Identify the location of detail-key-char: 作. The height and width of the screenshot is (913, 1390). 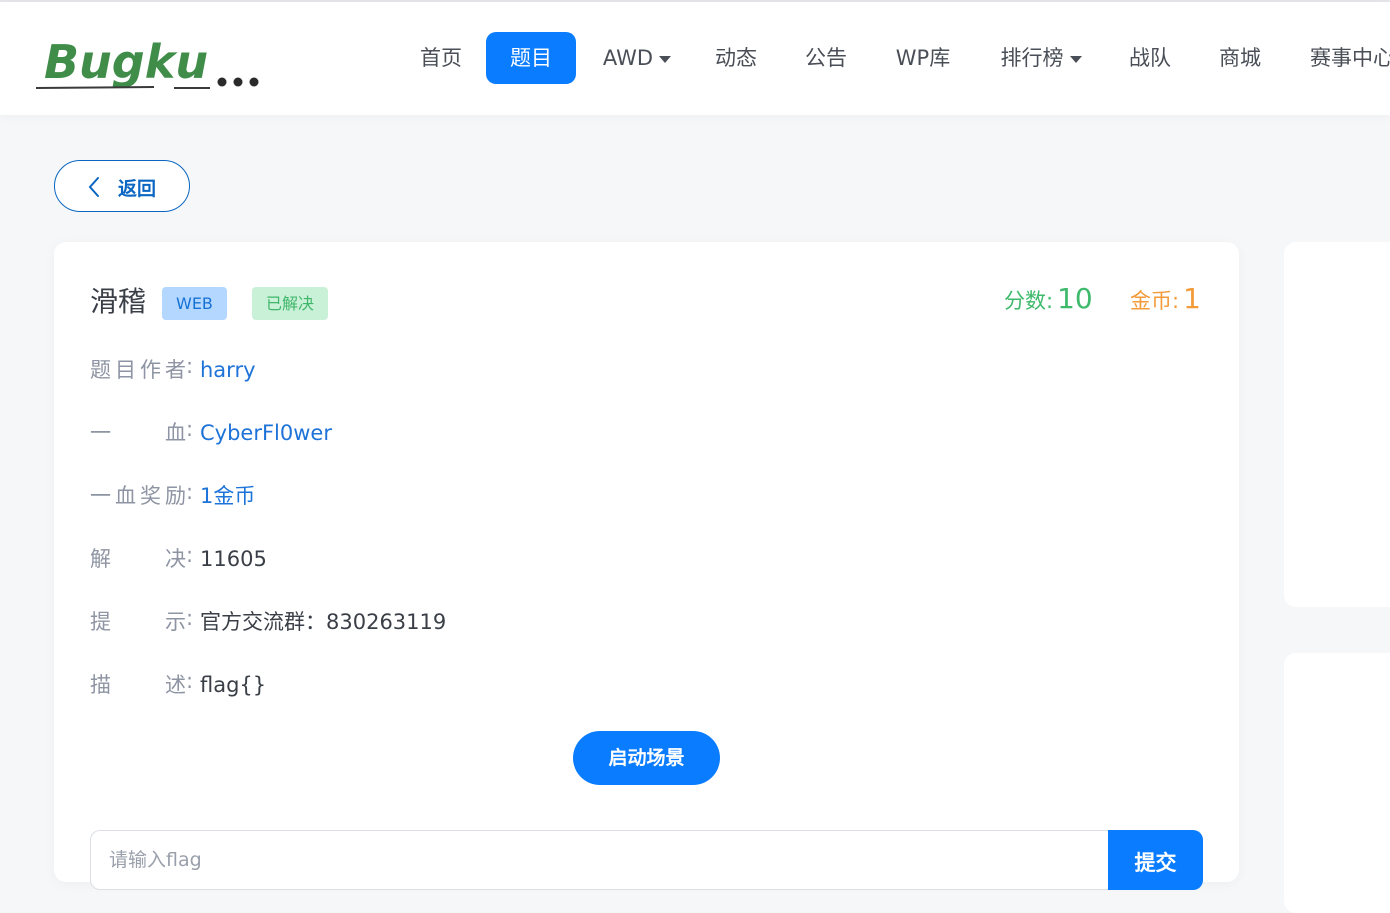
(150, 370).